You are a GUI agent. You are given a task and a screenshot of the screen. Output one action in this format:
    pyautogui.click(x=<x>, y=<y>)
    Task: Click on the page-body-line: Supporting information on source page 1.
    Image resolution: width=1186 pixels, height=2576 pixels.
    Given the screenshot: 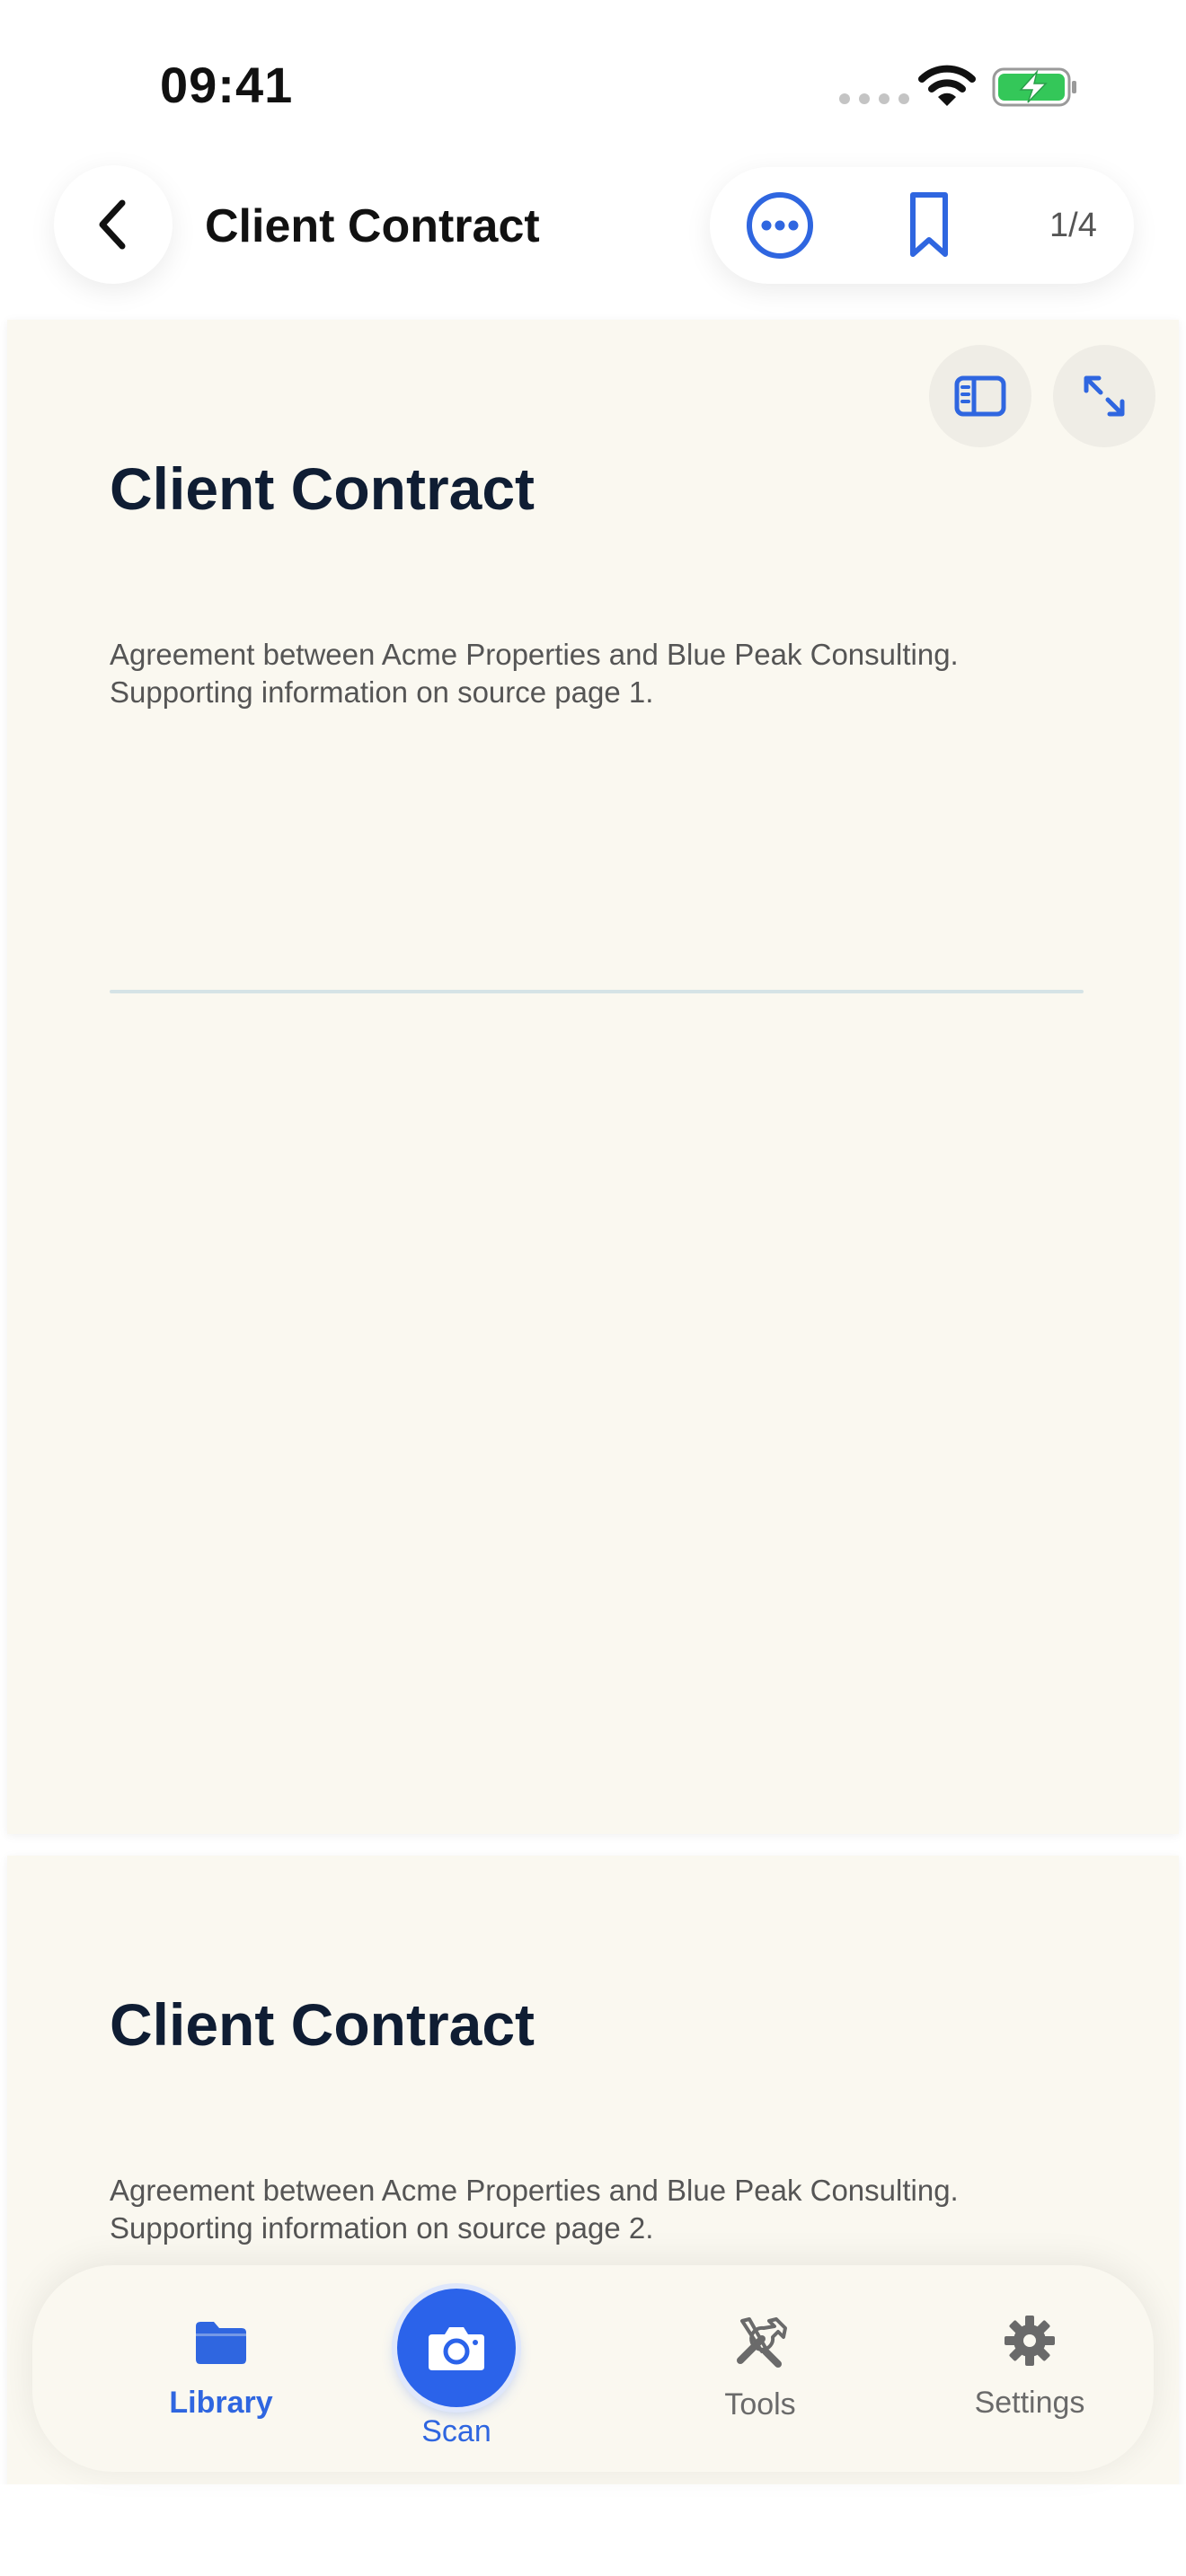 What is the action you would take?
    pyautogui.click(x=382, y=692)
    